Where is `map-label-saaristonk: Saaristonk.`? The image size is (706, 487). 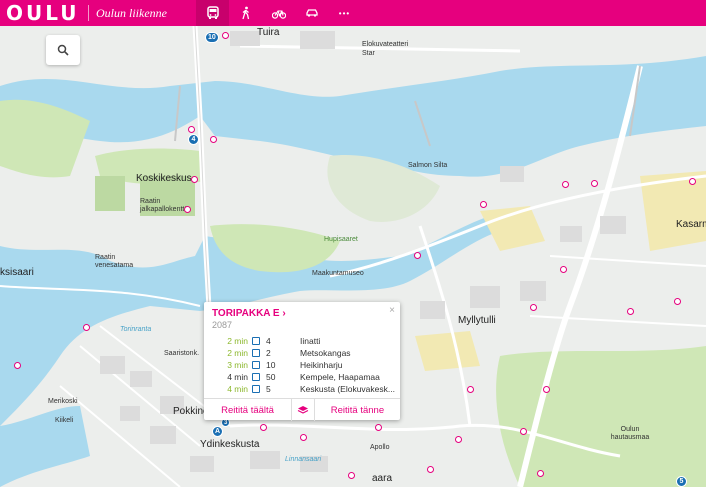
map-label-saaristonk: Saaristonk. is located at coordinates (182, 353).